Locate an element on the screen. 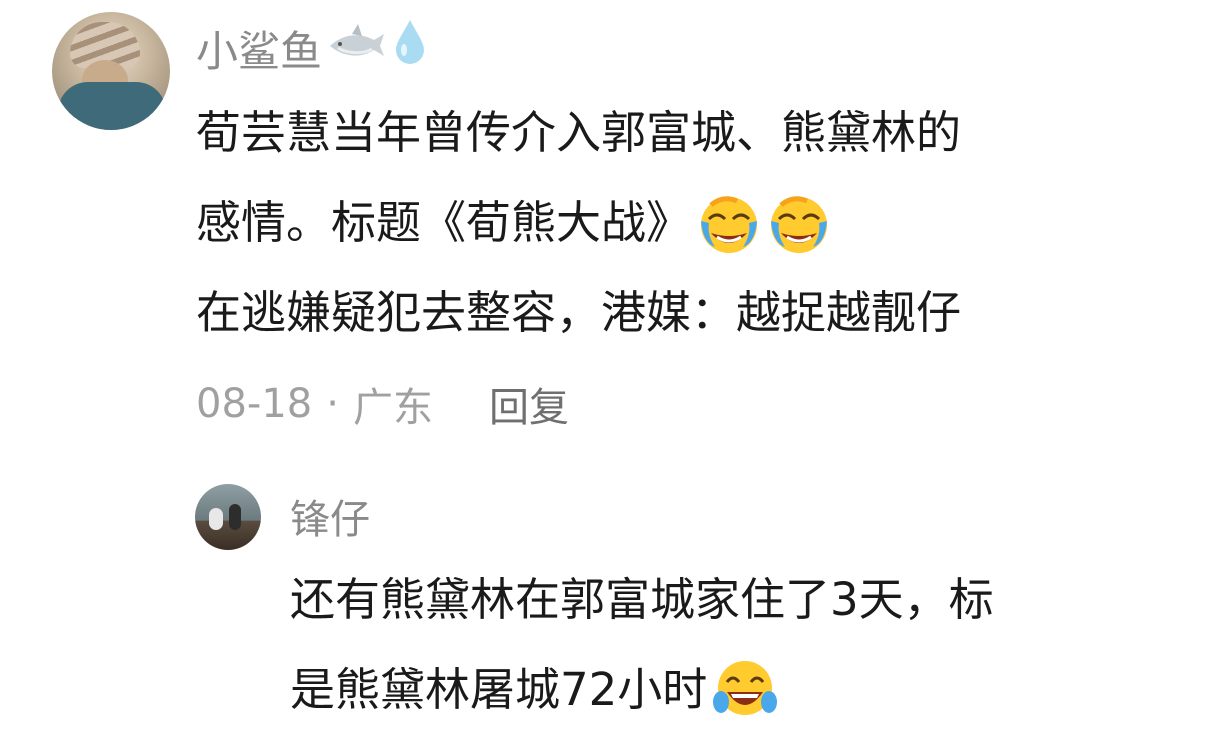 This screenshot has height=752, width=1220. shark-icon is located at coordinates (357, 48).